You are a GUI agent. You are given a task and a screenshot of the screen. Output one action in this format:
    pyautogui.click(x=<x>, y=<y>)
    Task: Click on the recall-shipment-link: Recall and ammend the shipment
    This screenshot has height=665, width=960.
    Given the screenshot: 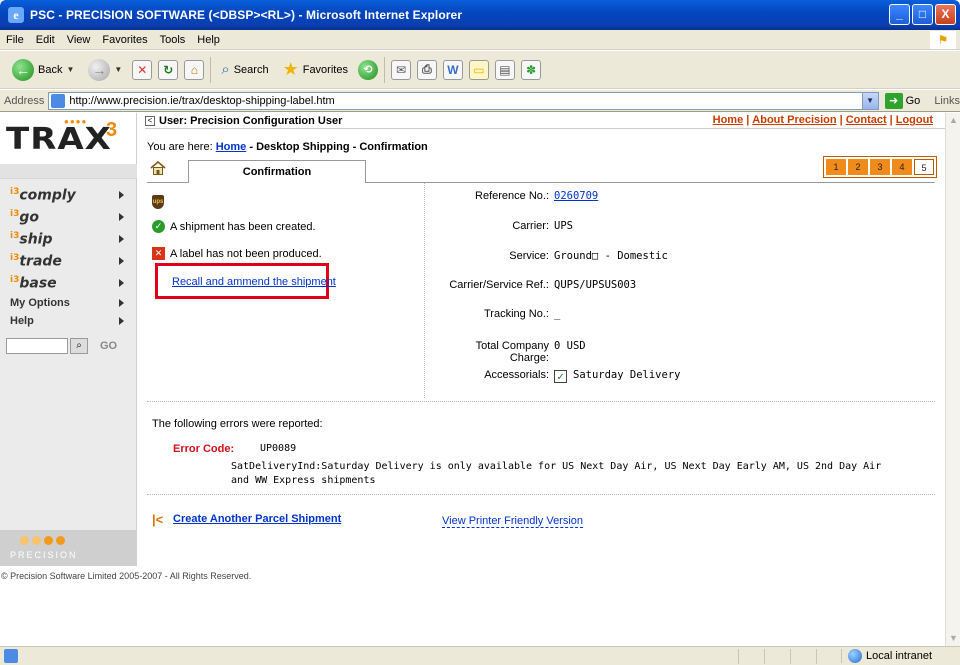 What is the action you would take?
    pyautogui.click(x=254, y=282)
    